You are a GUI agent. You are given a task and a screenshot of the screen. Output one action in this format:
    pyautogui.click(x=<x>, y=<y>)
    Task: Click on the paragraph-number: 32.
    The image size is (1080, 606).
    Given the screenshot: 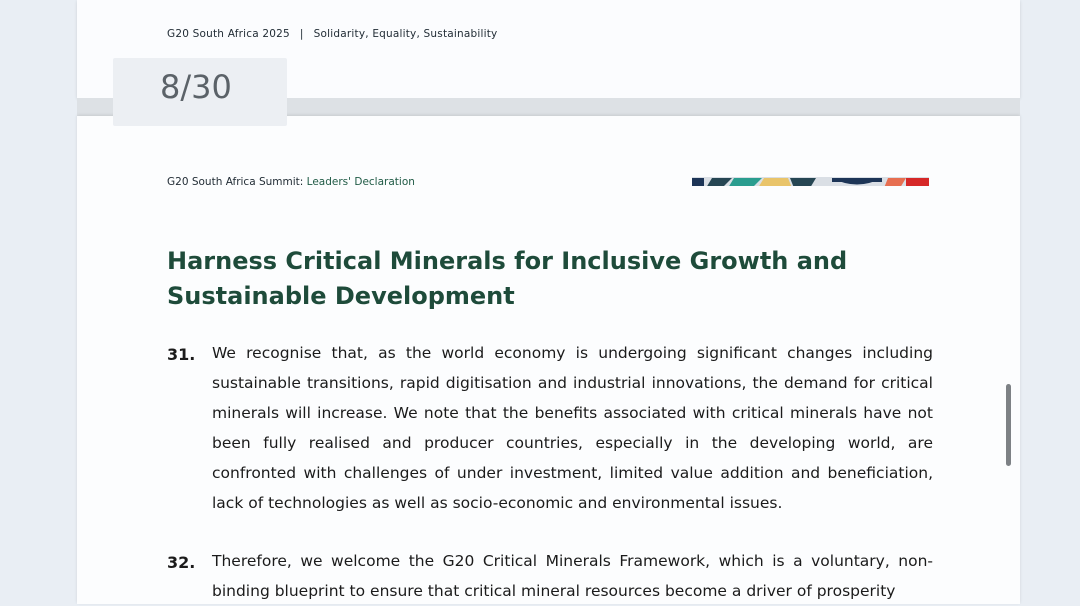 What is the action you would take?
    pyautogui.click(x=181, y=562)
    